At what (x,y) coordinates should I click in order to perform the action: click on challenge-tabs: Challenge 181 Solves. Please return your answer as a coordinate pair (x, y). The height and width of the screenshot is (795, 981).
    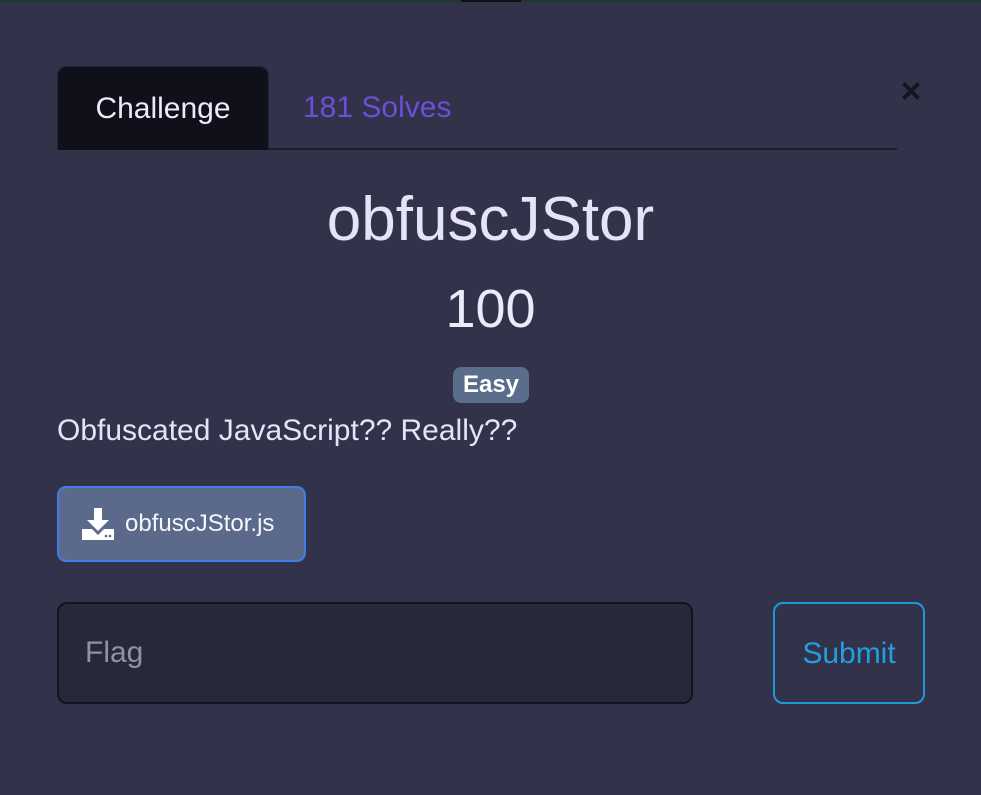
    Looking at the image, I should click on (477, 108).